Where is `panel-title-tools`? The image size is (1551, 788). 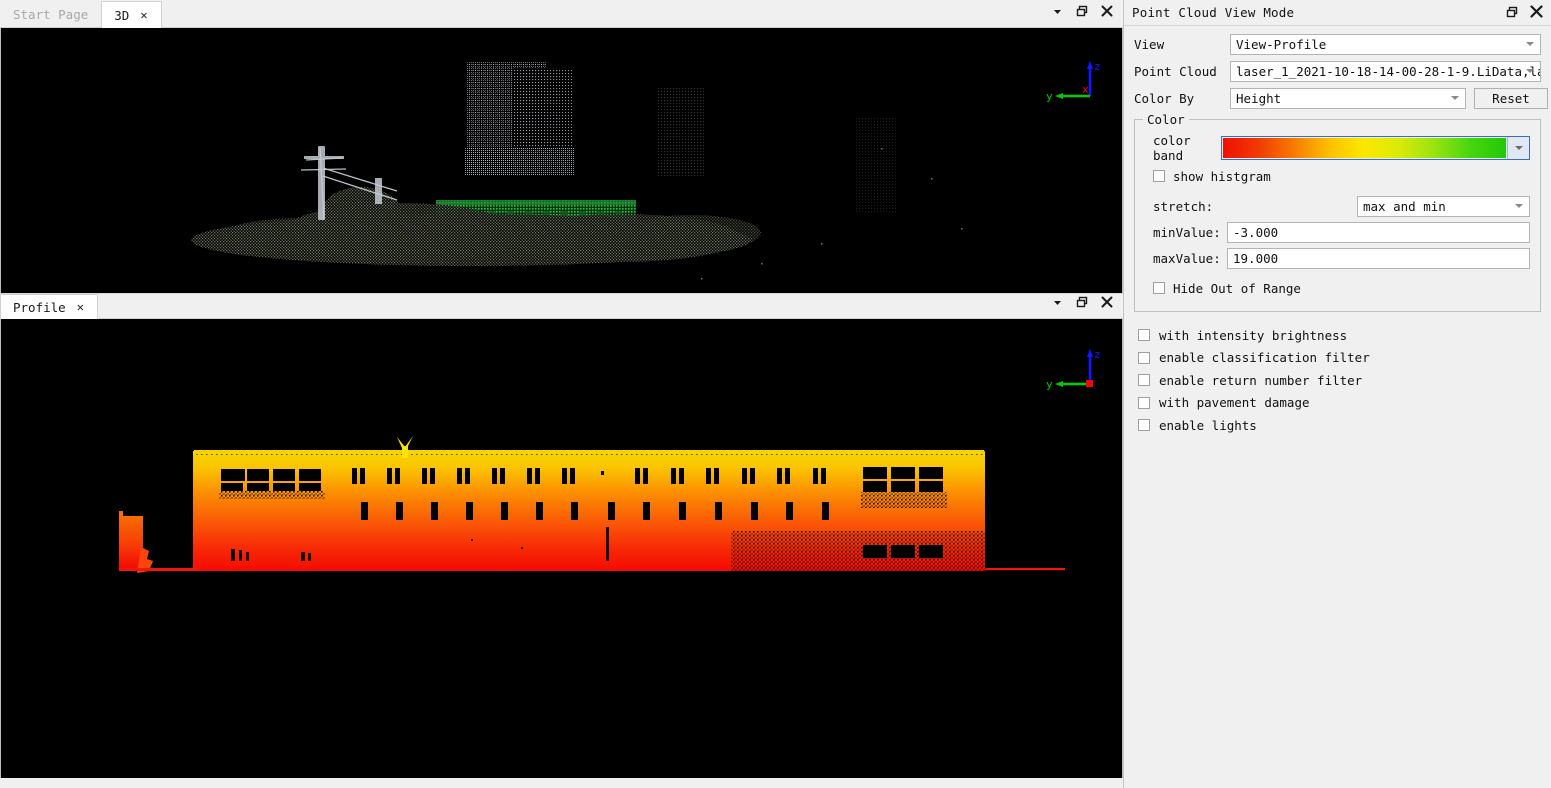 panel-title-tools is located at coordinates (1524, 12).